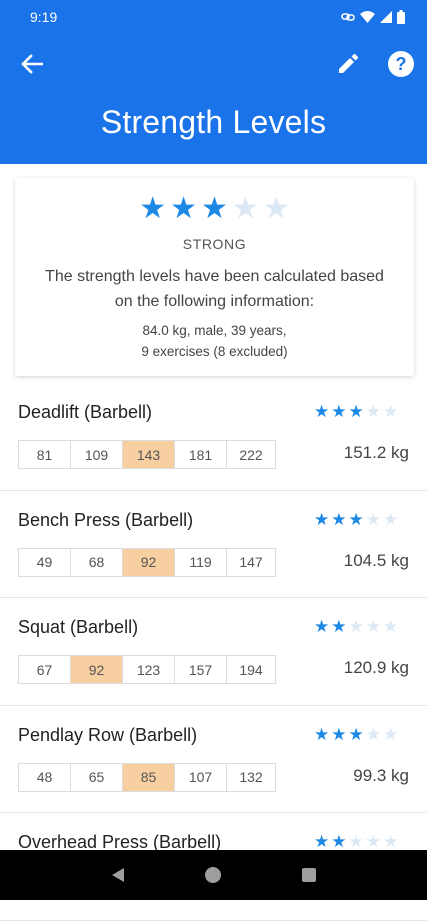 The image size is (427, 921). I want to click on standard-cell: 107, so click(201, 777).